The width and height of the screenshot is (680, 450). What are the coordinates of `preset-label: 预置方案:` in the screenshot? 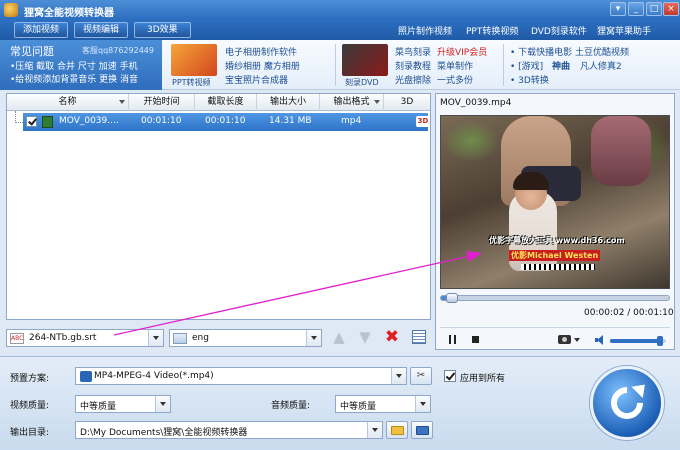 It's located at (30, 379).